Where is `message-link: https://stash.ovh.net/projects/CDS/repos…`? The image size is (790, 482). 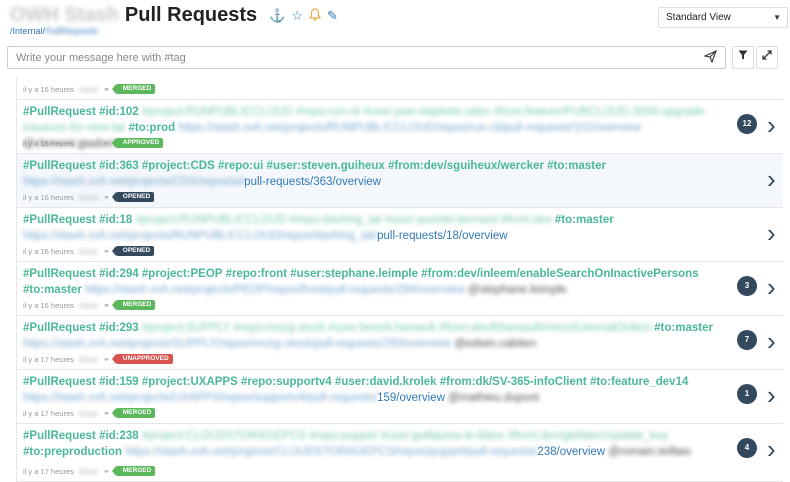 message-link: https://stash.ovh.net/projects/CDS/repos… is located at coordinates (133, 182).